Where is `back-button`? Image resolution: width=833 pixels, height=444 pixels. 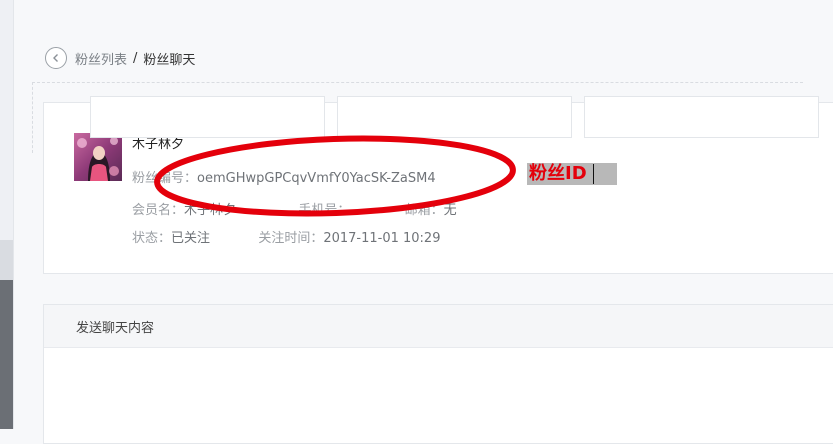 back-button is located at coordinates (56, 58).